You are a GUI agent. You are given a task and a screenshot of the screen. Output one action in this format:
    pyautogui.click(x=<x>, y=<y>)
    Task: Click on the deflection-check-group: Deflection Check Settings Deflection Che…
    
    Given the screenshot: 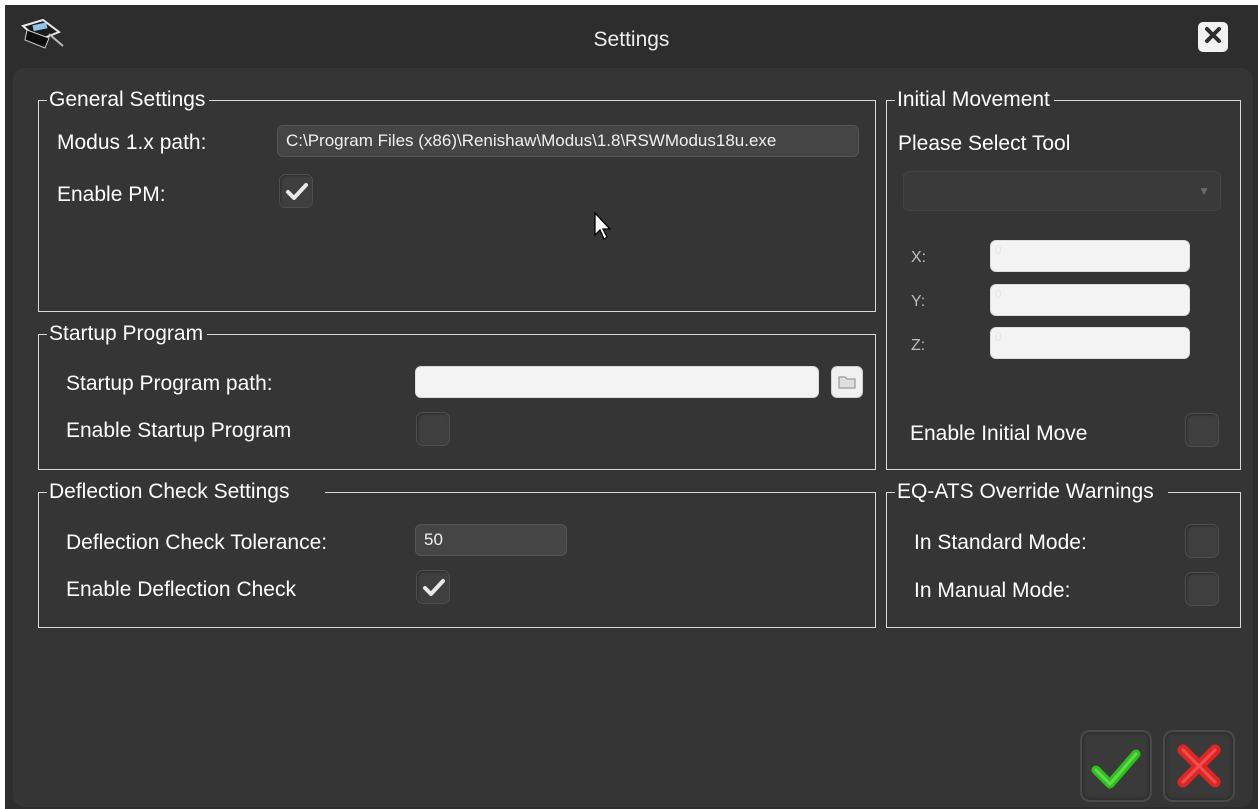 What is the action you would take?
    pyautogui.click(x=457, y=553)
    